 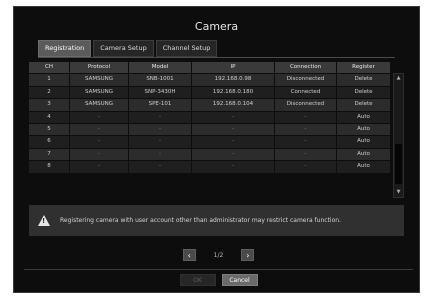 What do you see at coordinates (306, 154) in the screenshot?
I see `table-row-7-connection: -` at bounding box center [306, 154].